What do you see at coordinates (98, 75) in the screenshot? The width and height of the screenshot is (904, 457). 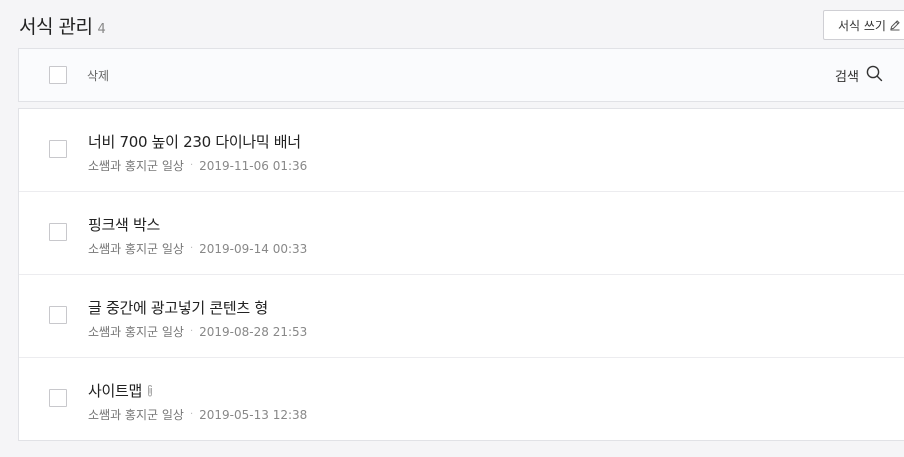 I see `delete-button: 삭제` at bounding box center [98, 75].